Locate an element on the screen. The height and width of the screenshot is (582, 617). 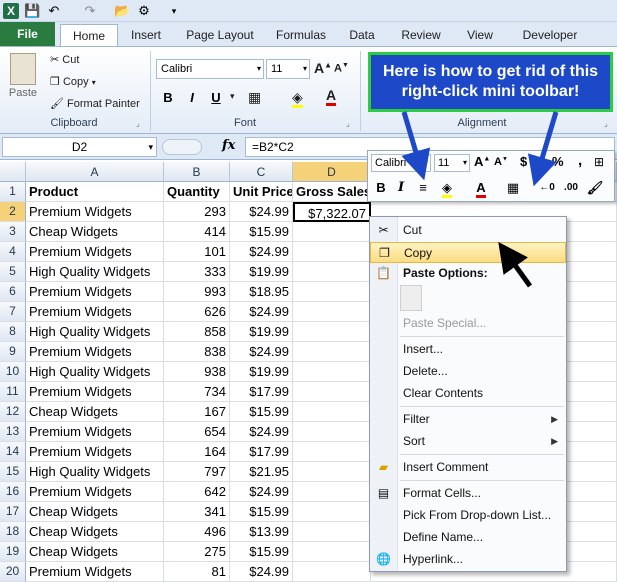
arrow-to-mini-toolbar-right is located at coordinates (543, 149).